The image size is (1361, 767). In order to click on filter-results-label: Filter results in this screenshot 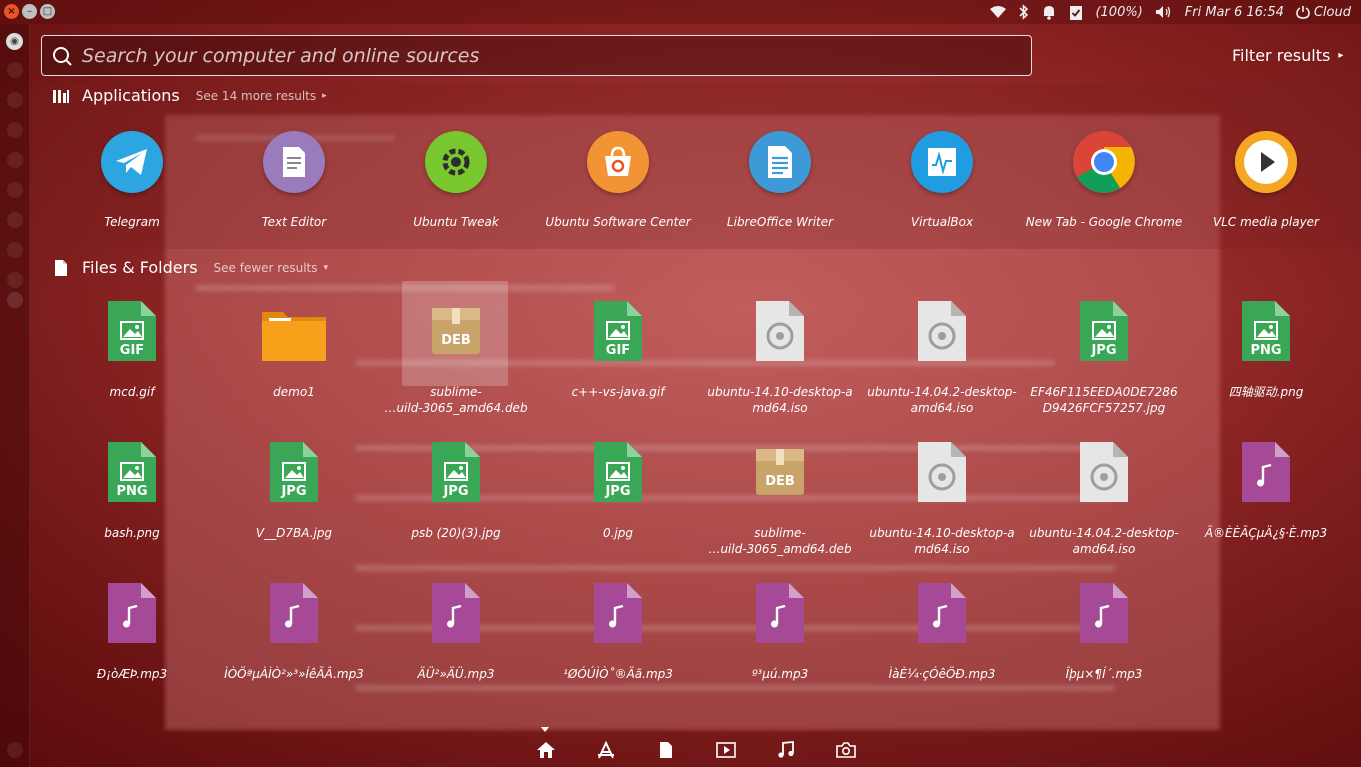, I will do `click(1281, 55)`.